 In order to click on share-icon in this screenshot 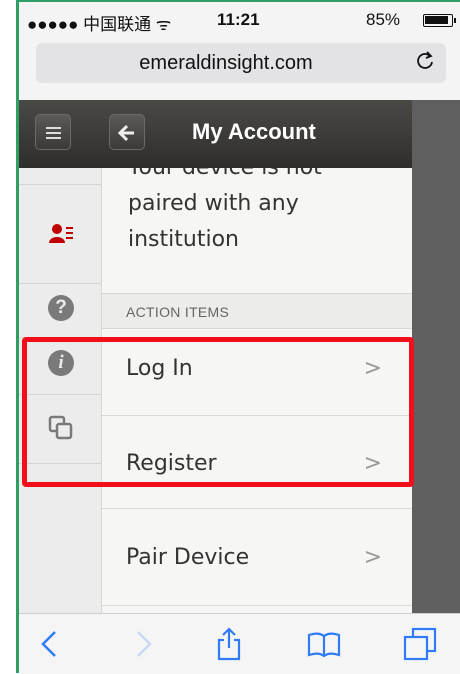, I will do `click(229, 644)`.